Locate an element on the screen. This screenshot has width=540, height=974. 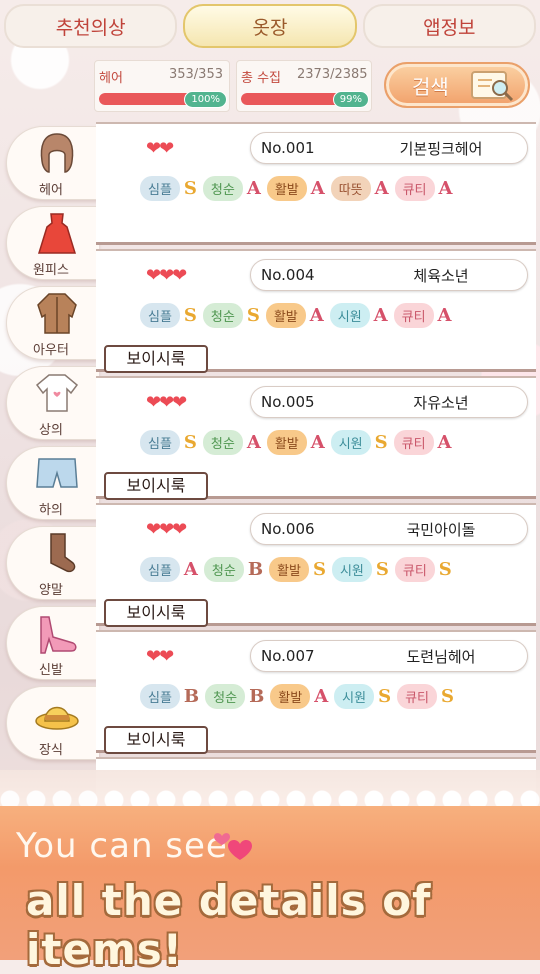
category-sidebar: 헤어 원피스 아우터 상의 하의 양말 신발 장식 is located at coordinates (50, 467).